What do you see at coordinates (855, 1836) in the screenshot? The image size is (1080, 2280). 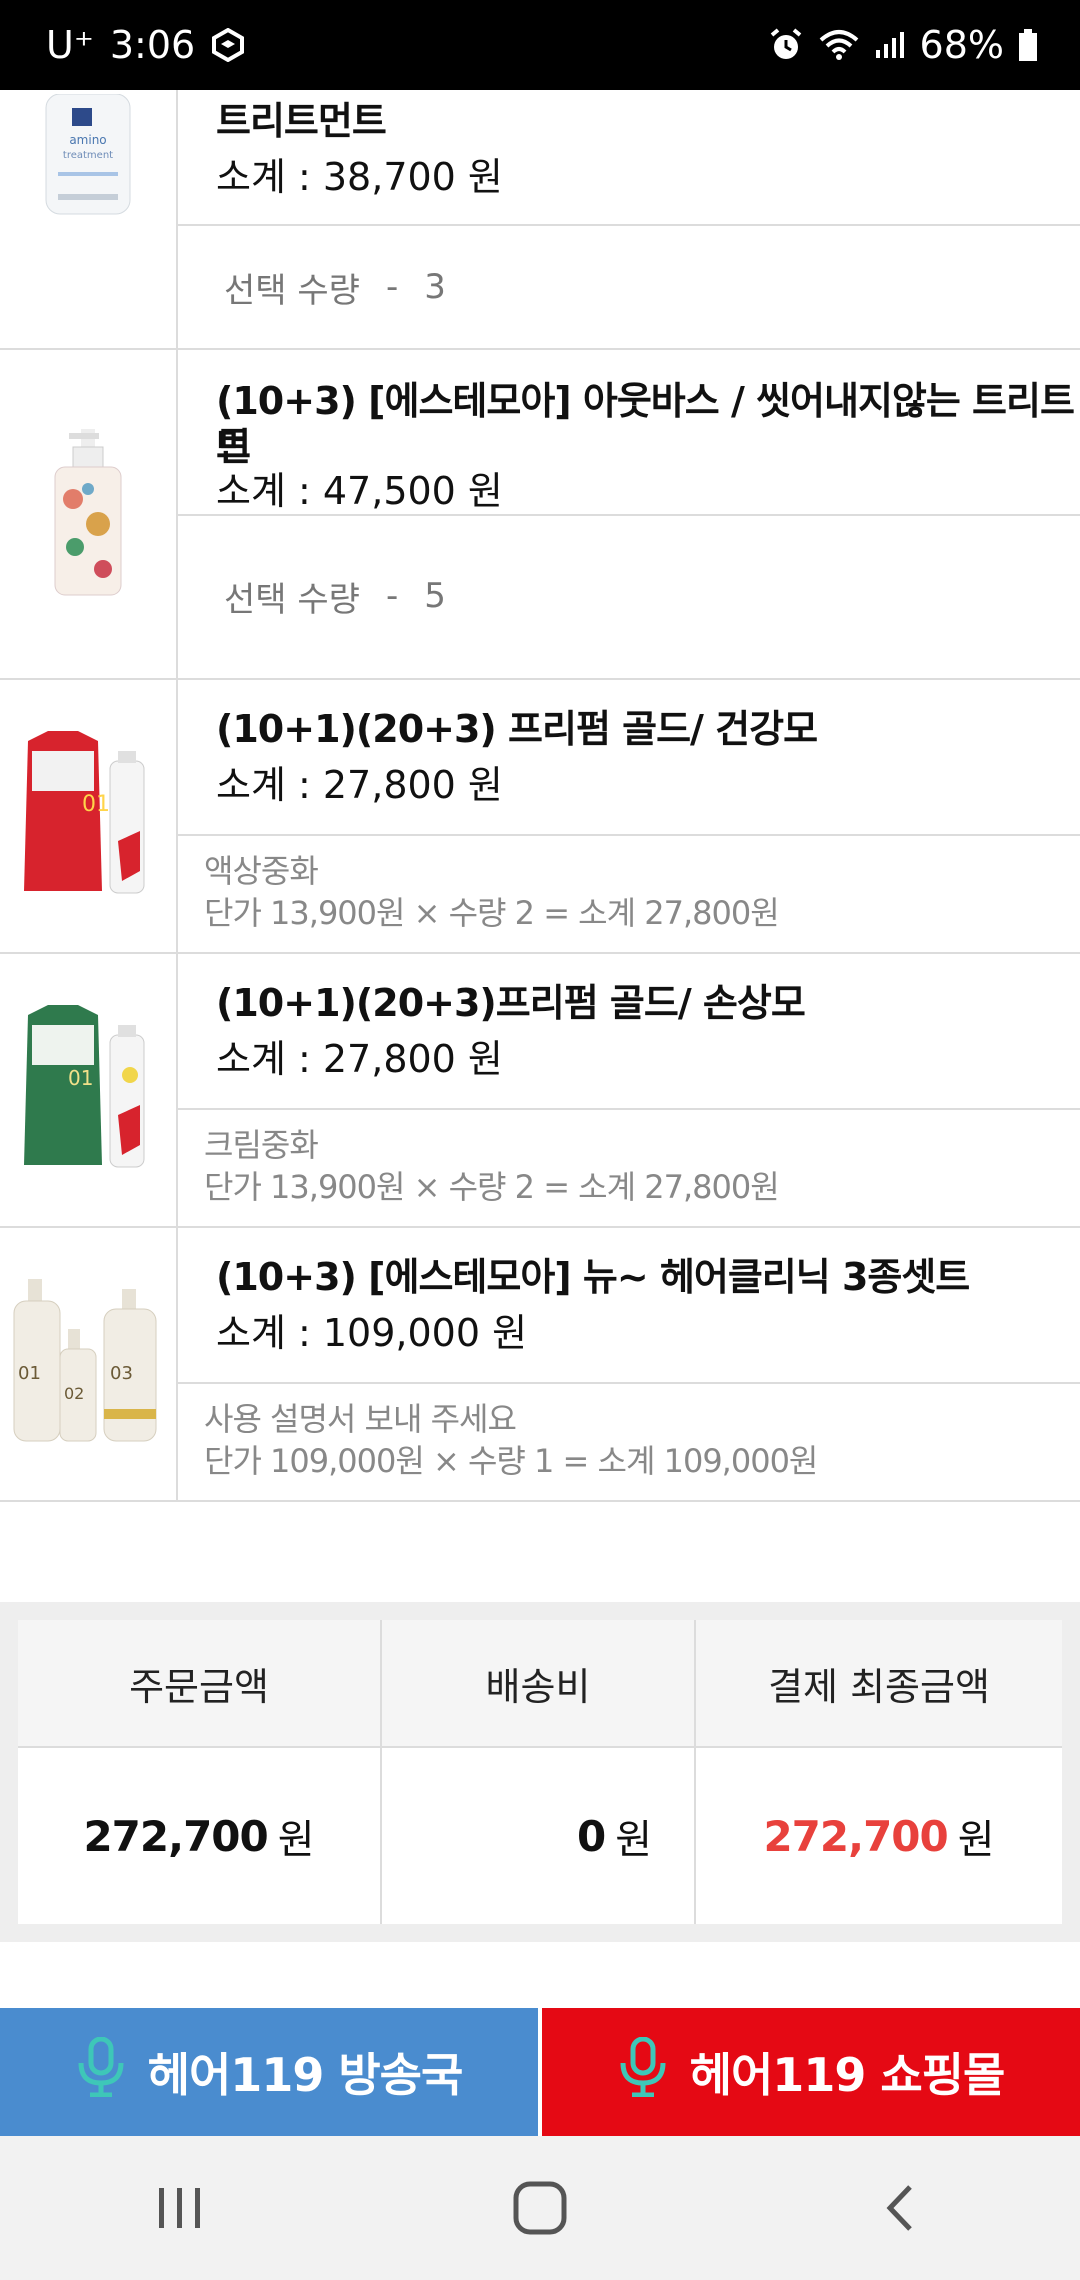 I see `final-amount-value: 272,700` at bounding box center [855, 1836].